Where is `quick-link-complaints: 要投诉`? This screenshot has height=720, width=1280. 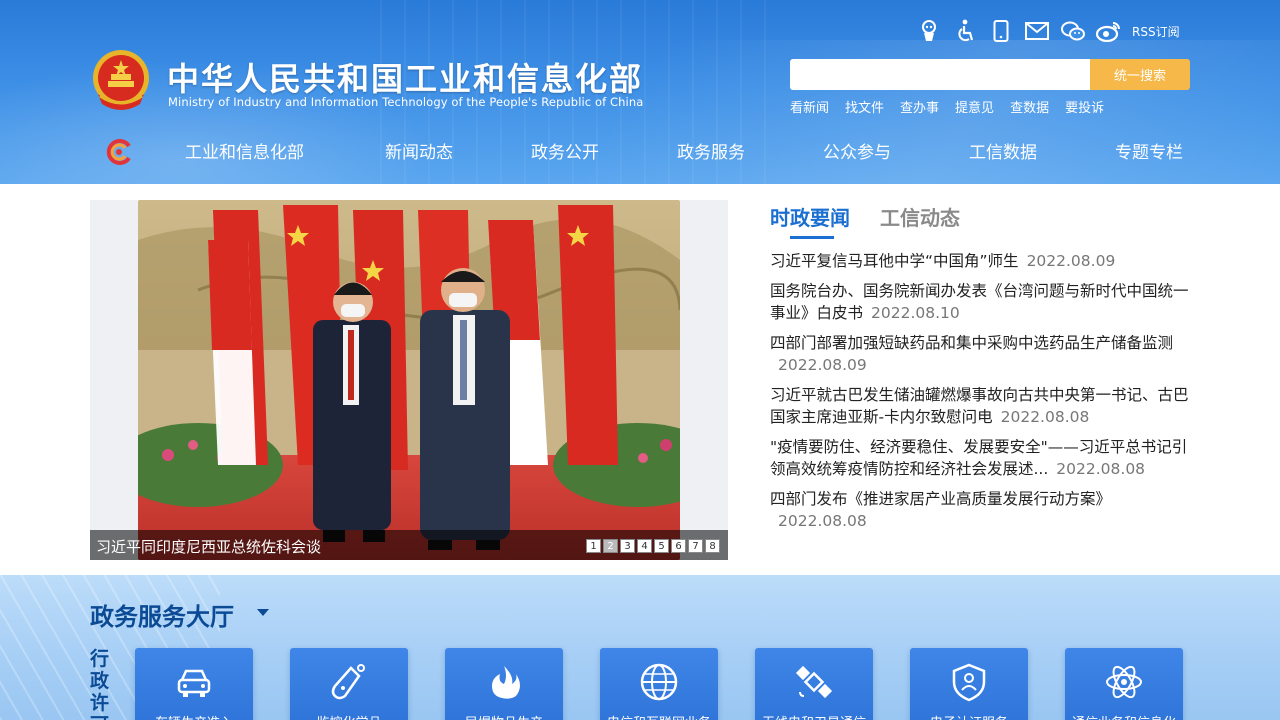
quick-link-complaints: 要投诉 is located at coordinates (1084, 106).